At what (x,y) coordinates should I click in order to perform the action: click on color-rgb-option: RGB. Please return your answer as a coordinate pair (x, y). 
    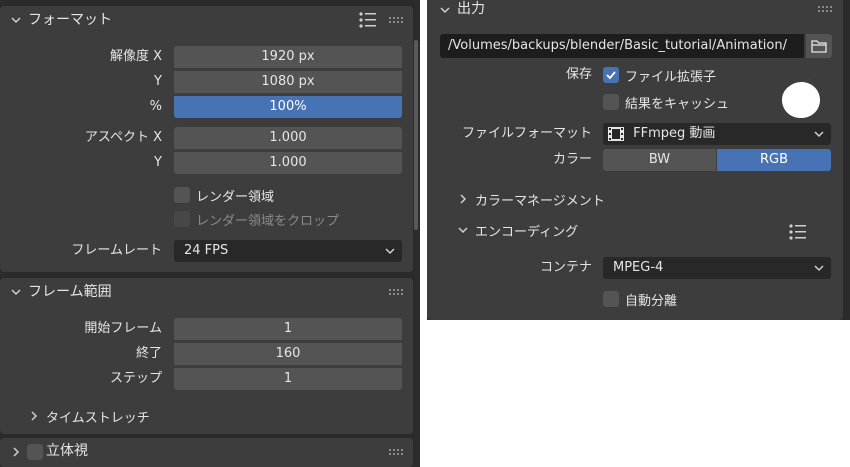
    Looking at the image, I should click on (774, 160).